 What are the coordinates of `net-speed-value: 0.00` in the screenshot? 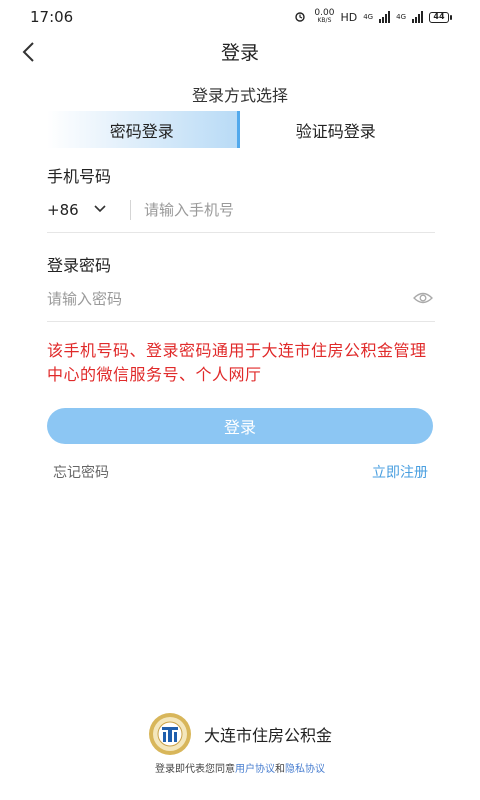 It's located at (324, 13).